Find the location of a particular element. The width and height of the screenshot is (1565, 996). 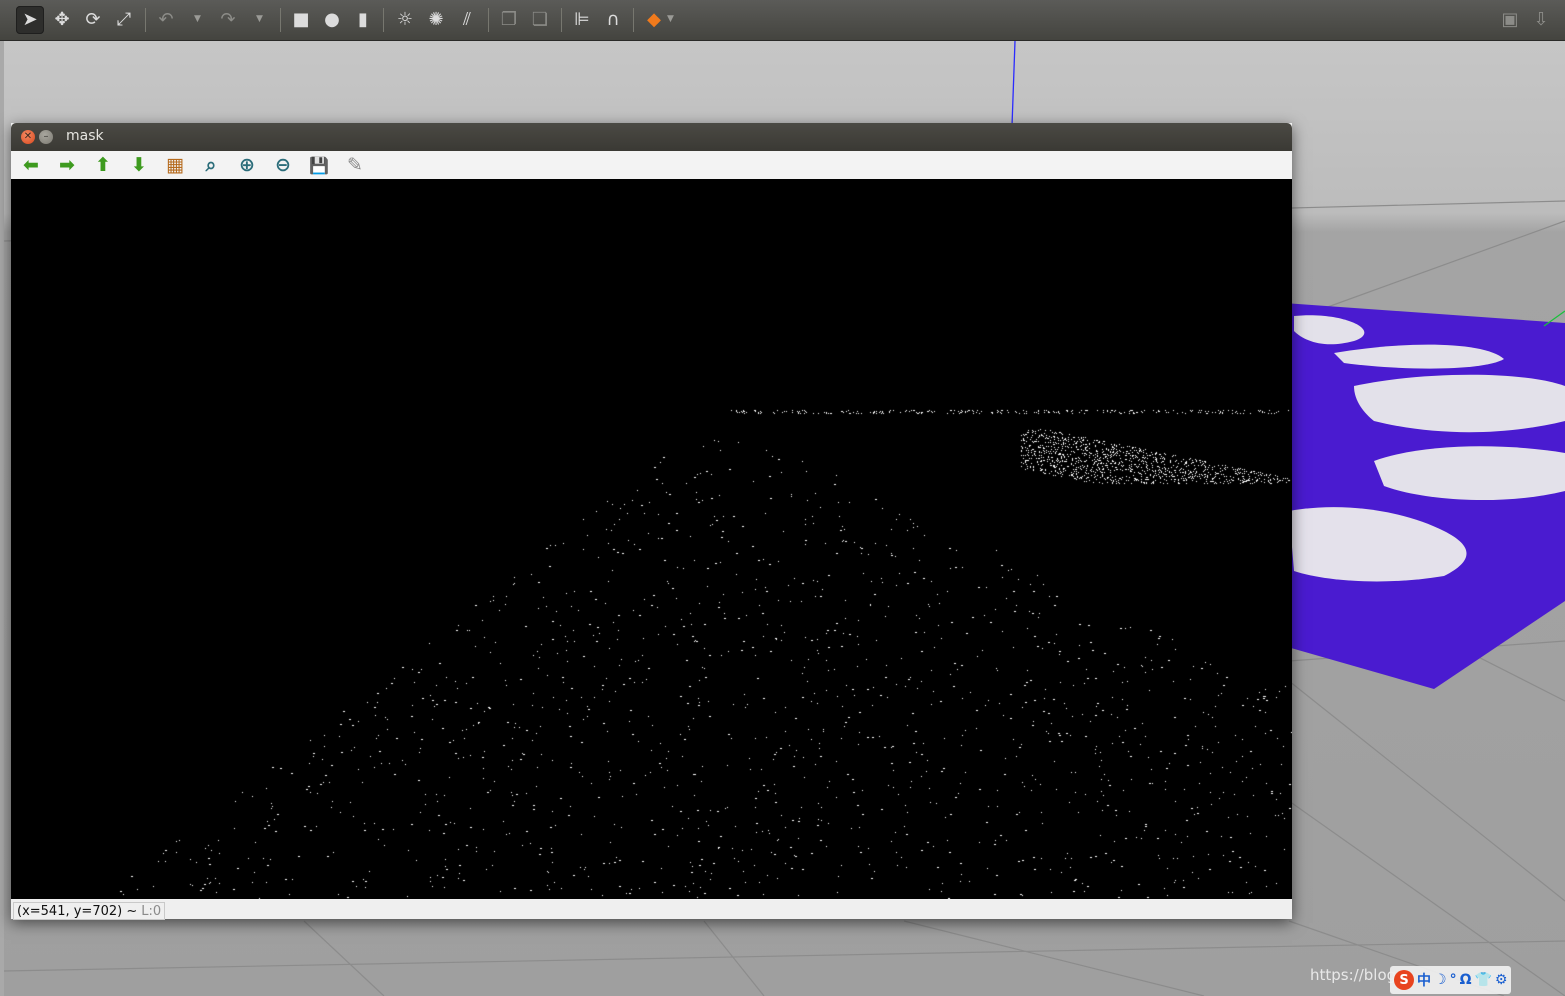

redo-icon: ↷ is located at coordinates (228, 20).